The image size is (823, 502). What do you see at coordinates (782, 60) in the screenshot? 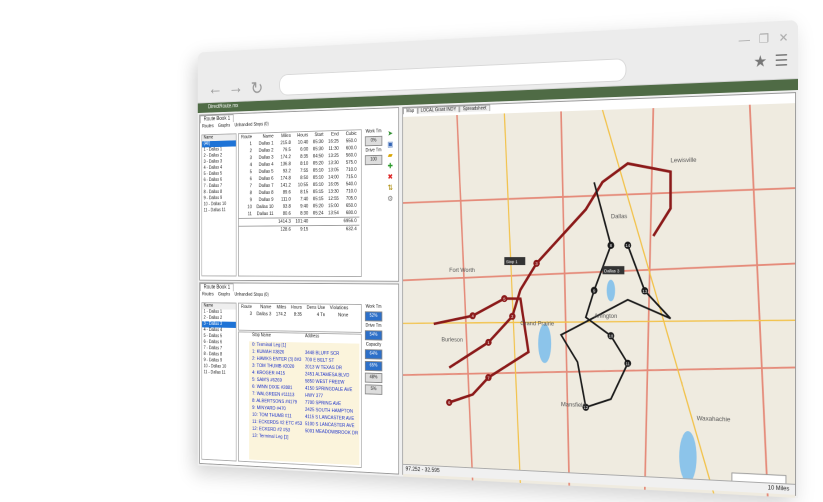
I see `menu-icon: ☰` at bounding box center [782, 60].